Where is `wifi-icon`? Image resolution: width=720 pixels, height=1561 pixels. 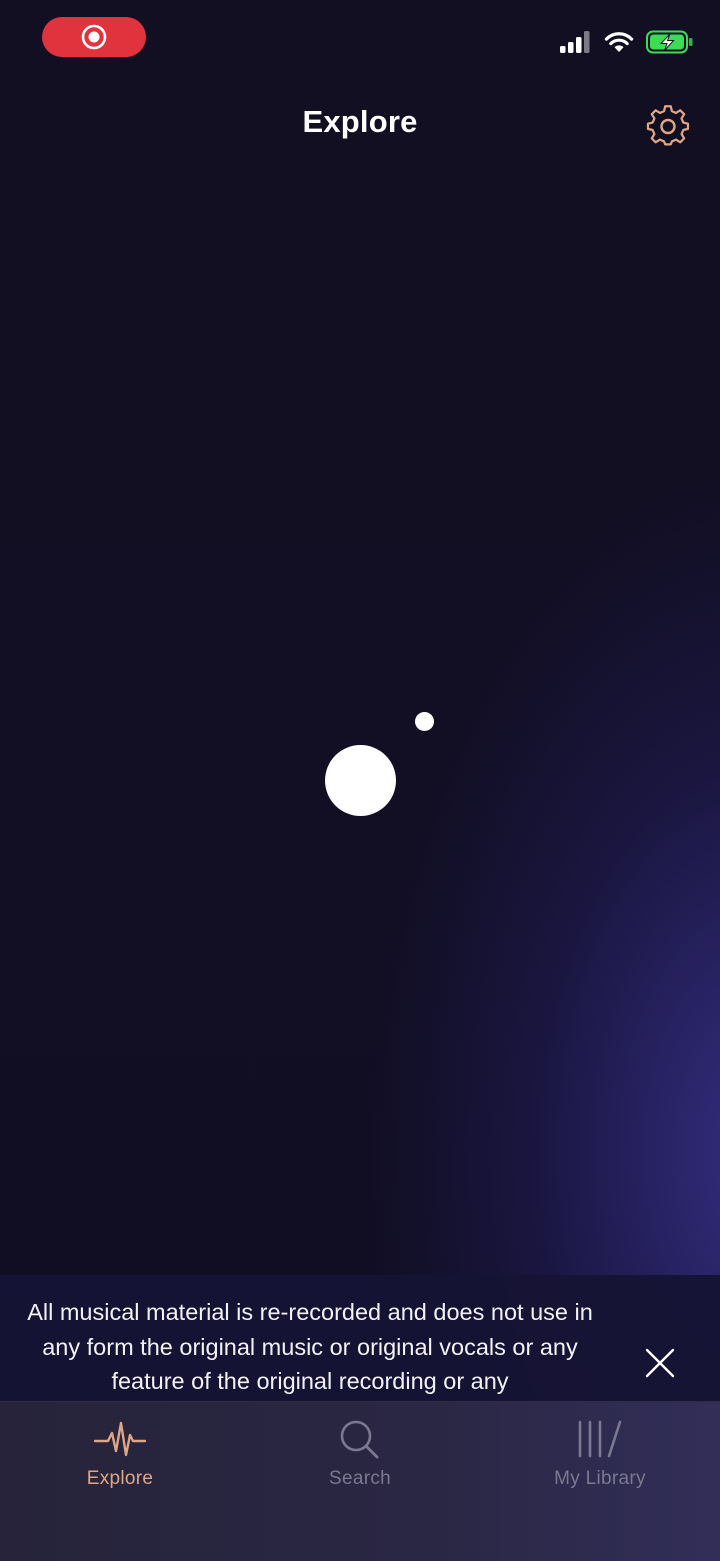 wifi-icon is located at coordinates (619, 42).